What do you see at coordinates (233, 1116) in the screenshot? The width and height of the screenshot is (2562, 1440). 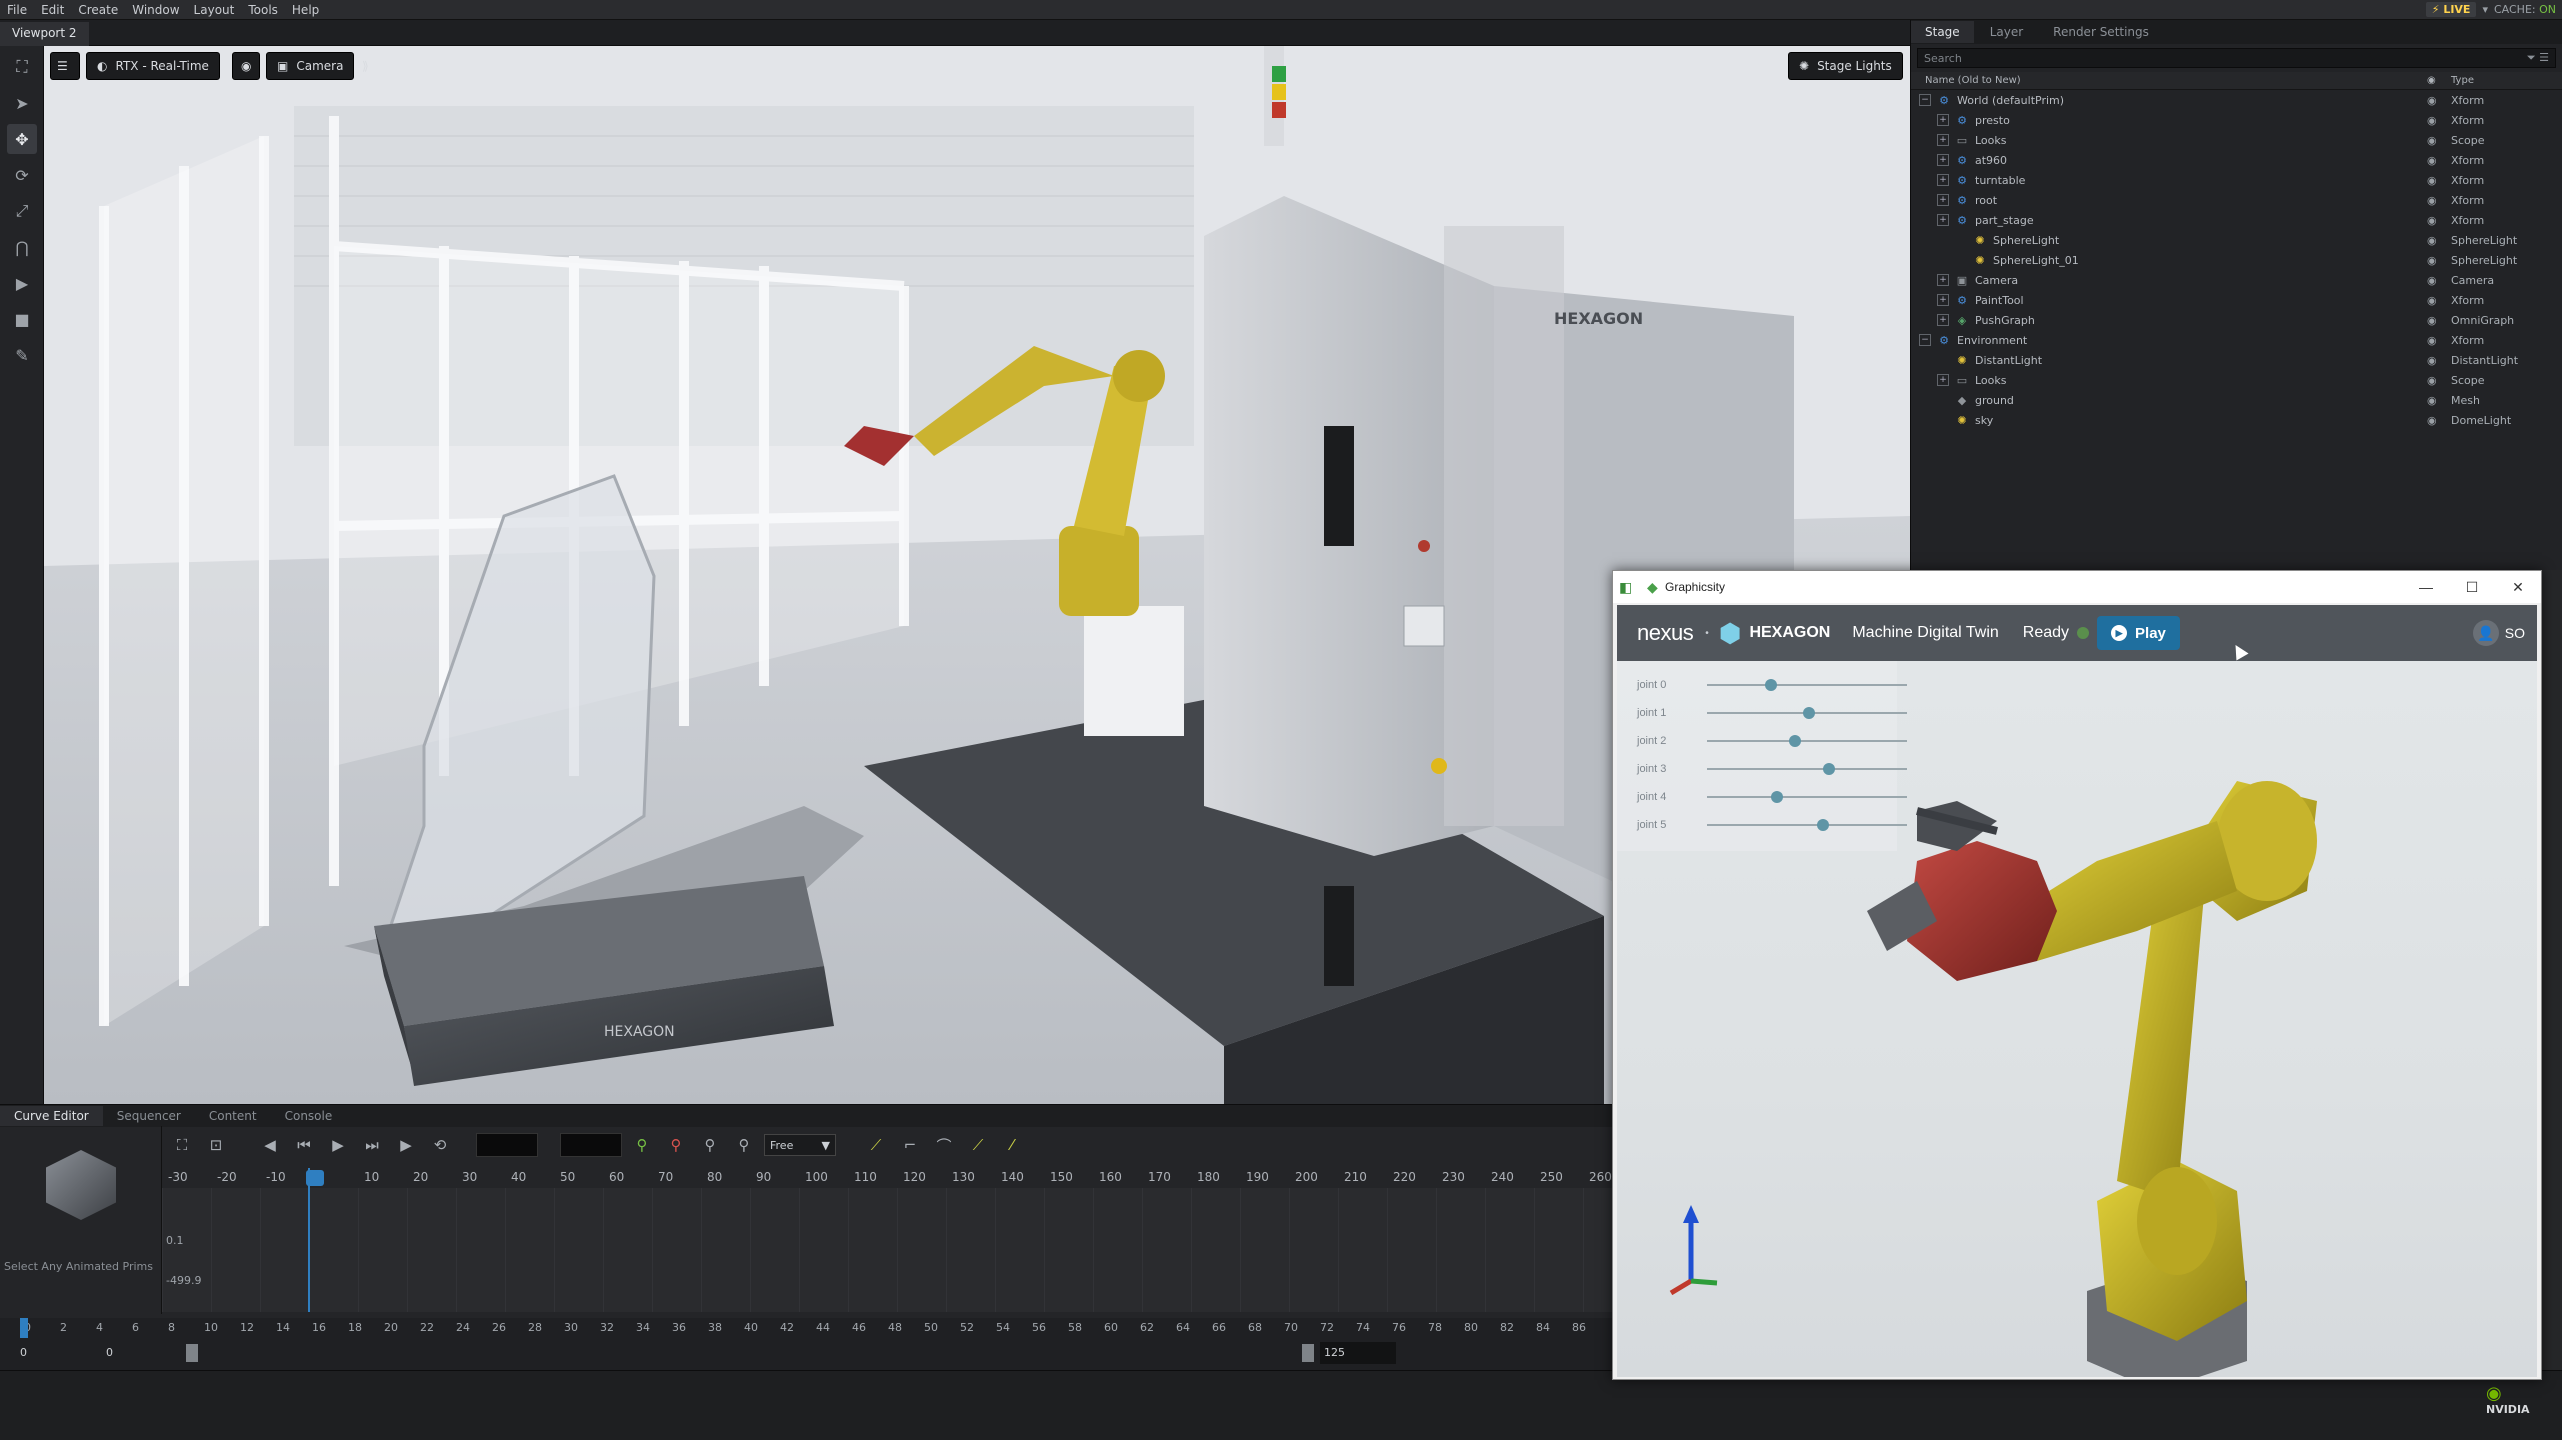 I see `tab-content: Content` at bounding box center [233, 1116].